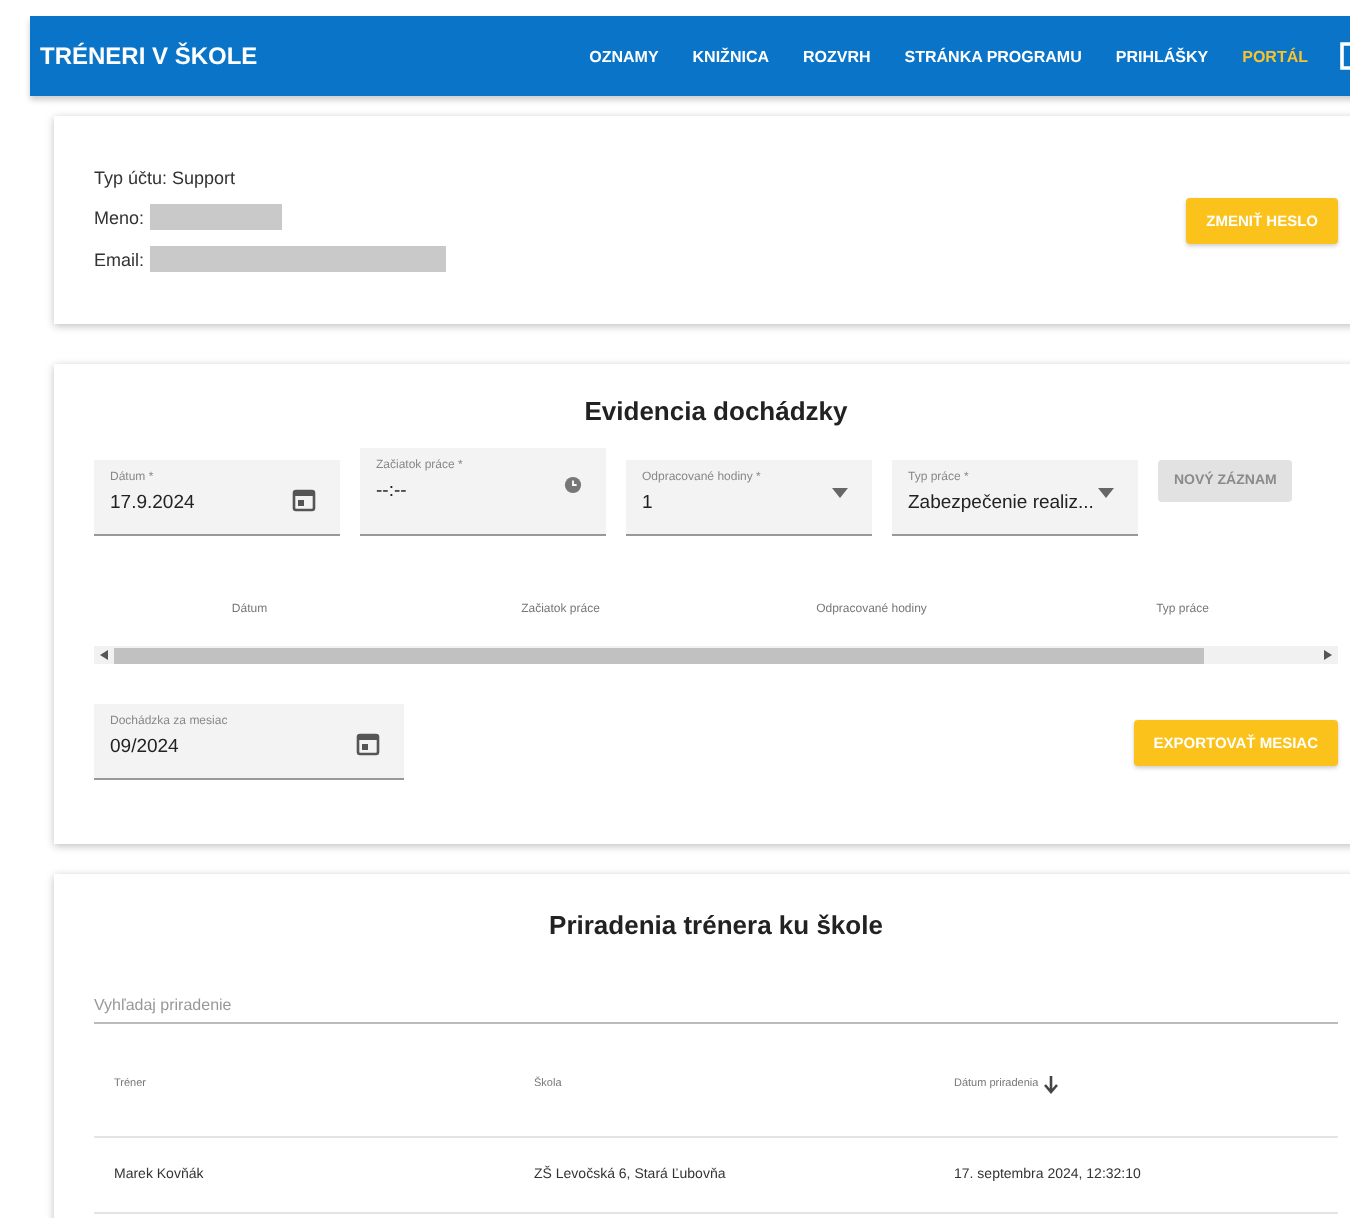 Image resolution: width=1350 pixels, height=1218 pixels. What do you see at coordinates (716, 655) in the screenshot?
I see `horizontal-scrollbar` at bounding box center [716, 655].